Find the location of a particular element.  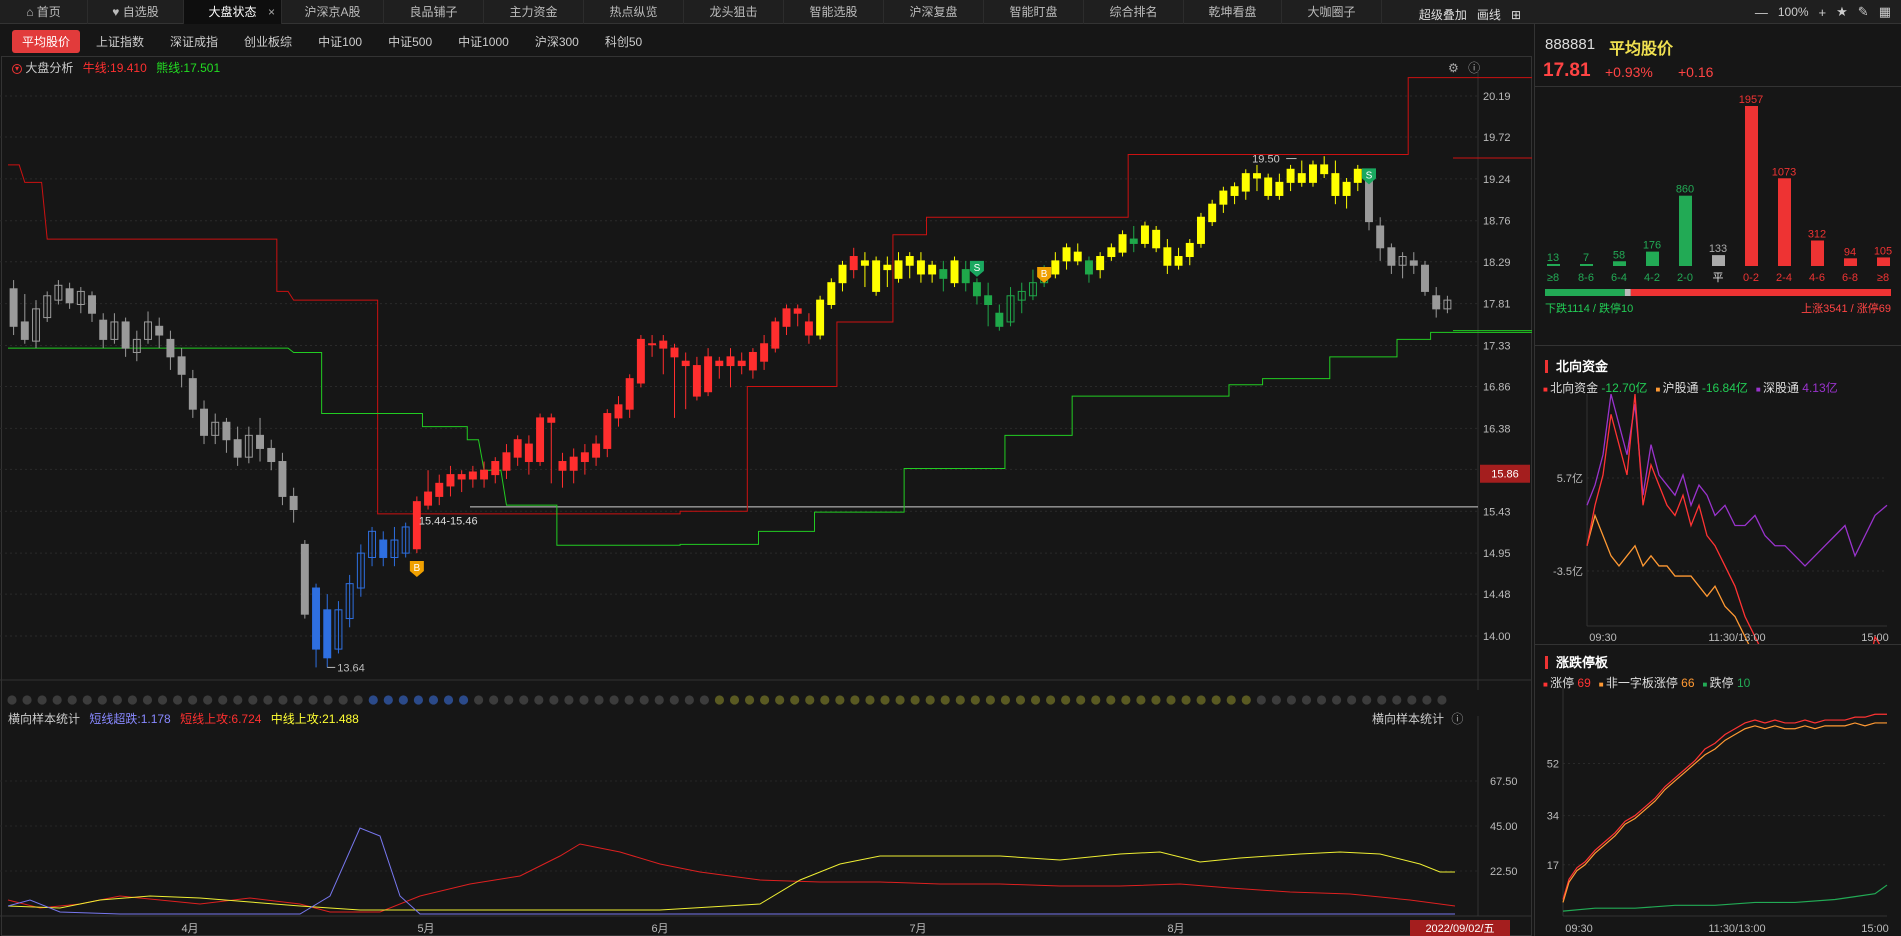

legend-item: ■ 沪股通 -16.84亿 is located at coordinates (1701, 388).